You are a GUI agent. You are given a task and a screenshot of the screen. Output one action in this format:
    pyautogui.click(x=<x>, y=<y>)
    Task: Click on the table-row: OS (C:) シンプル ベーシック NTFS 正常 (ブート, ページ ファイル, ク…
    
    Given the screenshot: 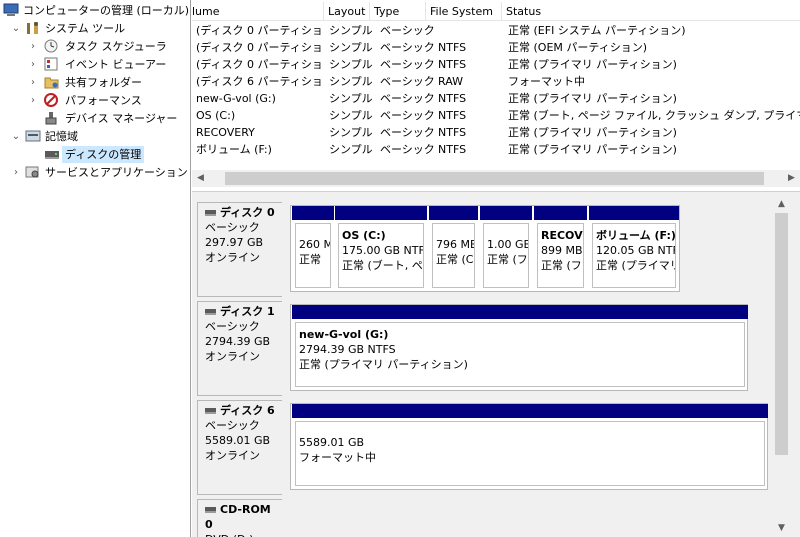 What is the action you would take?
    pyautogui.click(x=496, y=115)
    